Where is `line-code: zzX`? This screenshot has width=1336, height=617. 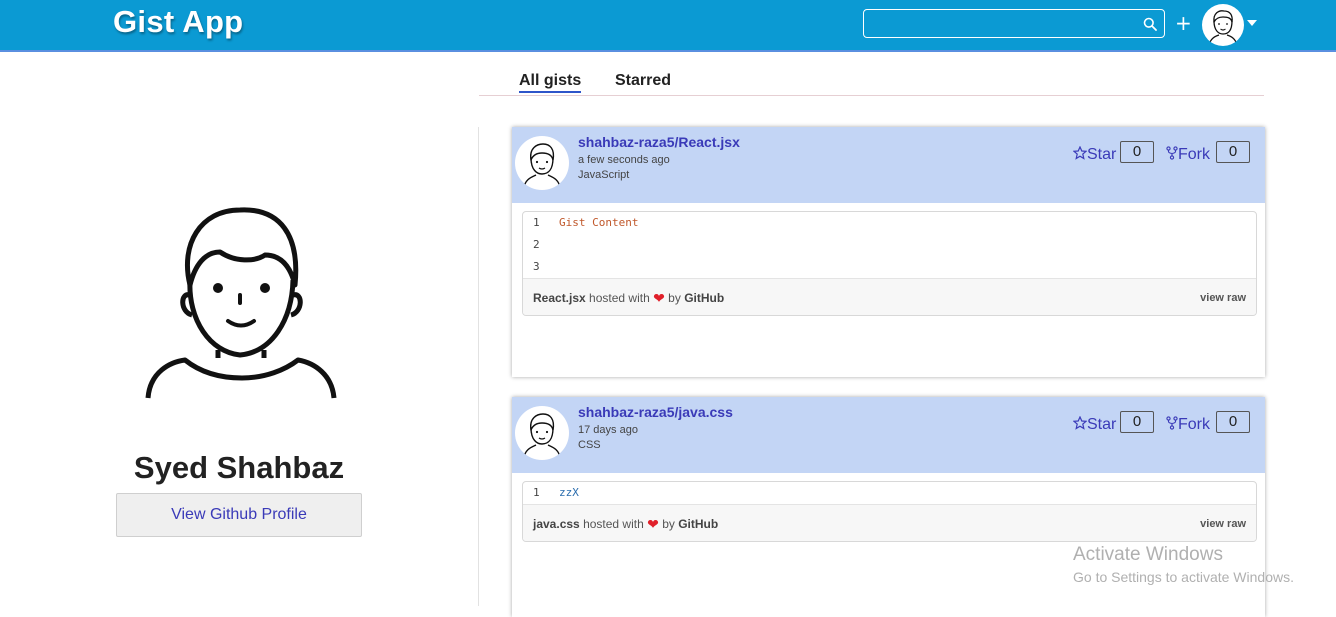
line-code: zzX is located at coordinates (569, 492).